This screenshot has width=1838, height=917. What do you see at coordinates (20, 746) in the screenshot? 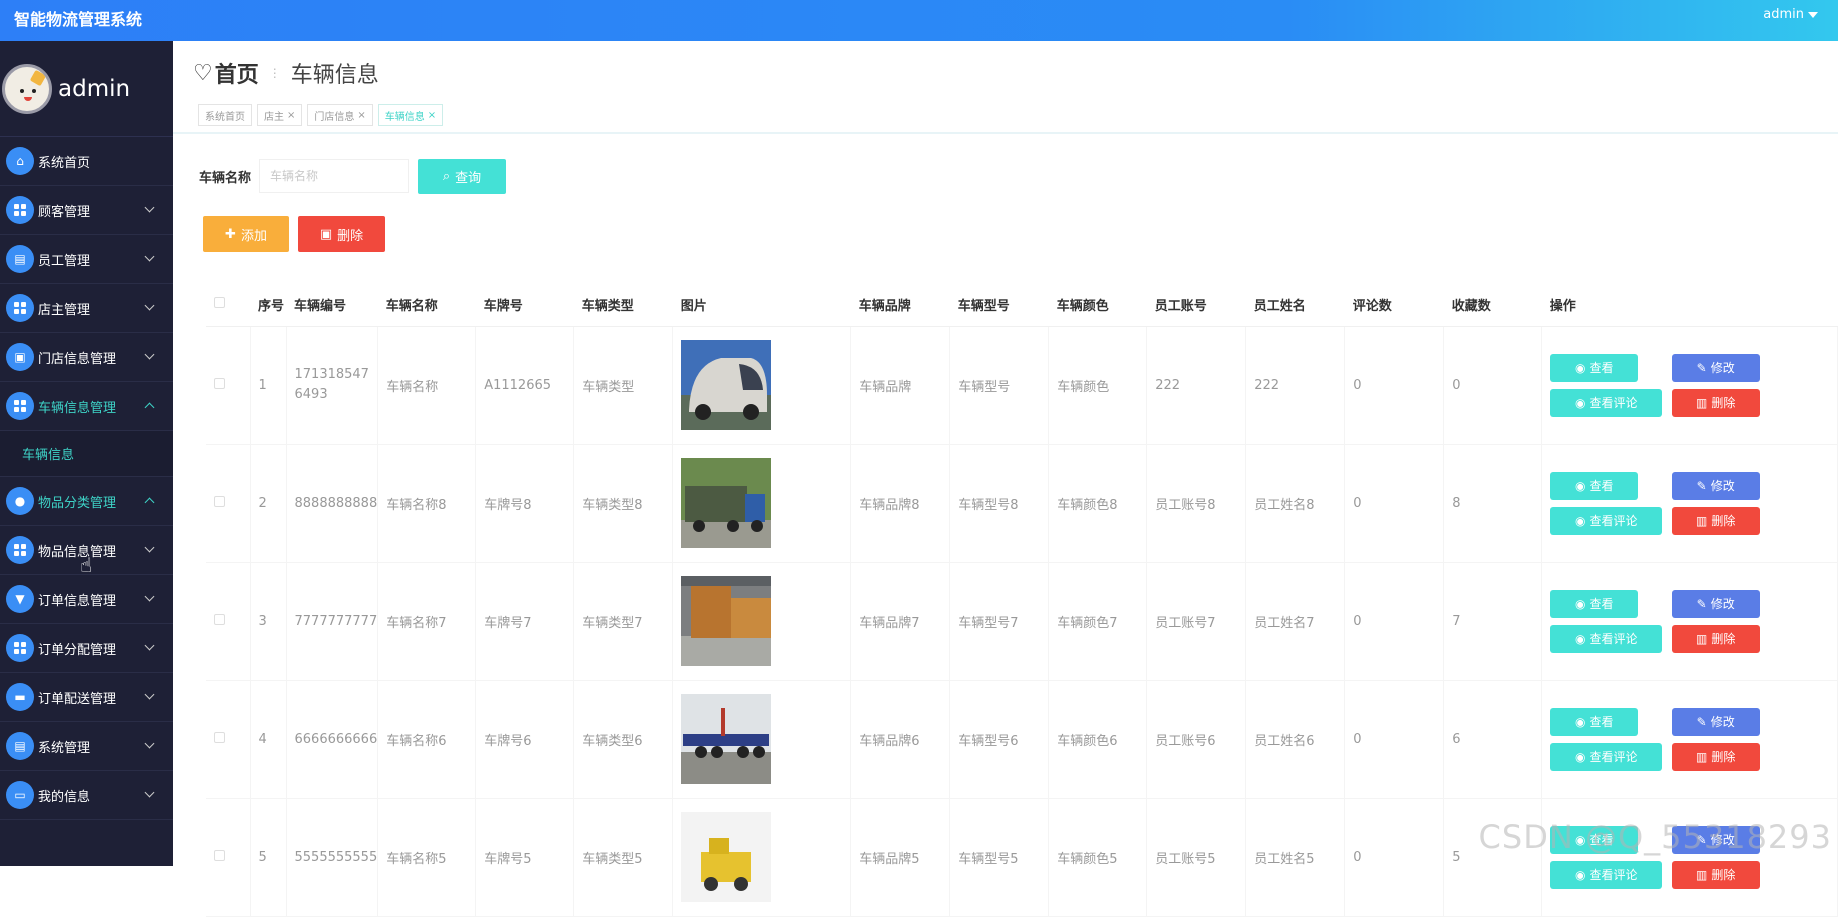
I see `clipboard-icon: ▤` at bounding box center [20, 746].